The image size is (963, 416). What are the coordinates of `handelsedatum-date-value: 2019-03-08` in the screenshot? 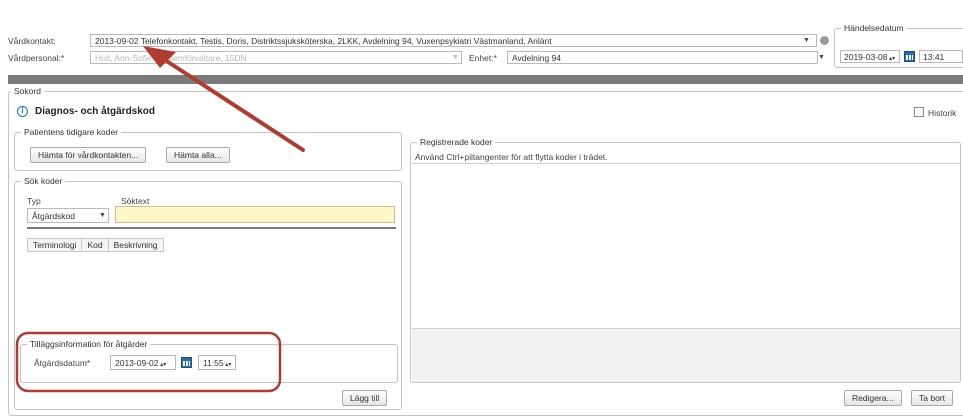 It's located at (866, 57).